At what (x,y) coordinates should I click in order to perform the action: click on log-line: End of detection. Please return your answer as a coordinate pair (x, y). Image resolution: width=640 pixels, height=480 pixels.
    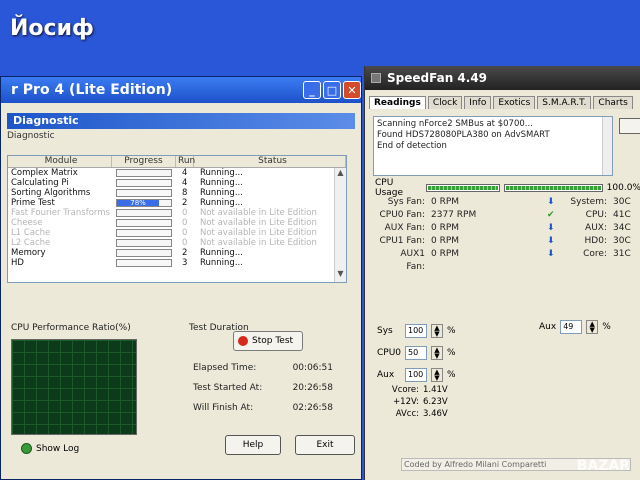
    Looking at the image, I should click on (412, 146).